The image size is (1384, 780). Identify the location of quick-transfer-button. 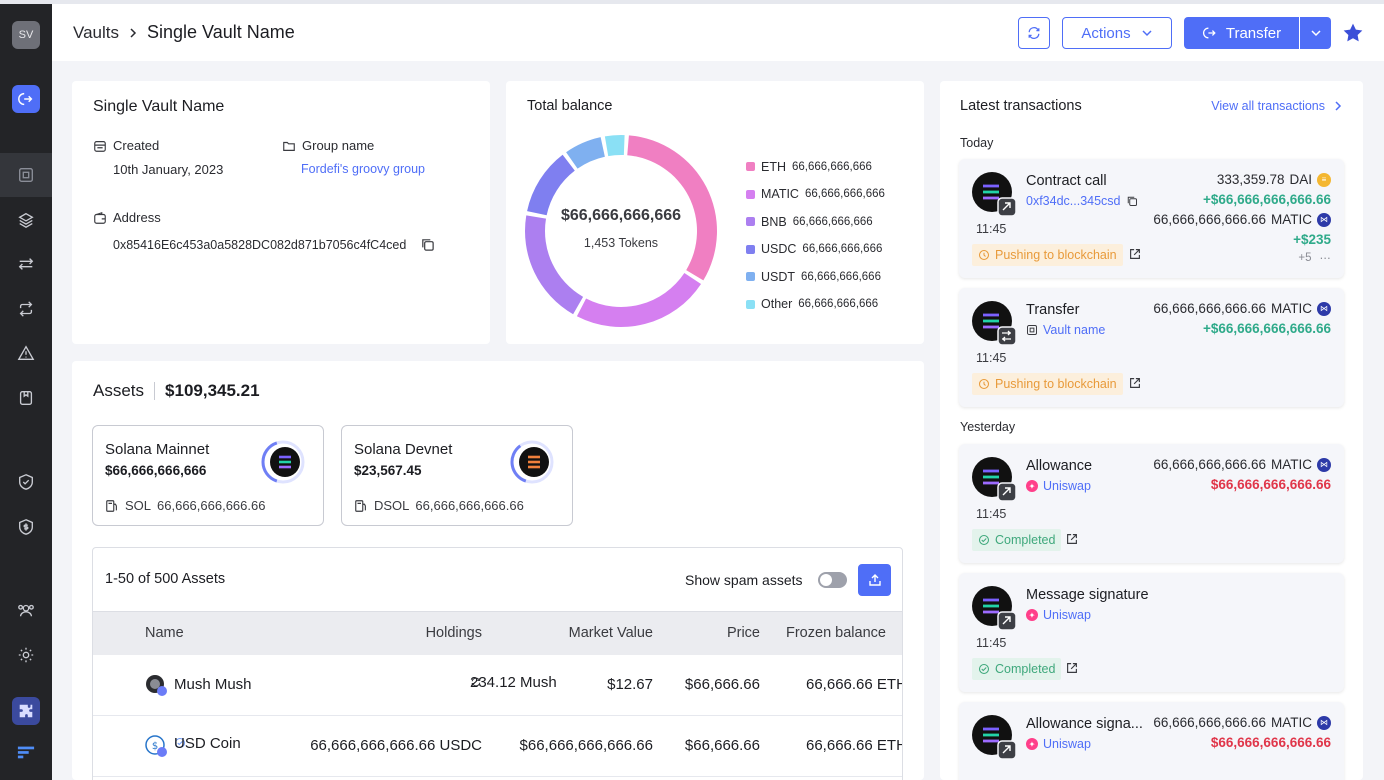
(26, 99).